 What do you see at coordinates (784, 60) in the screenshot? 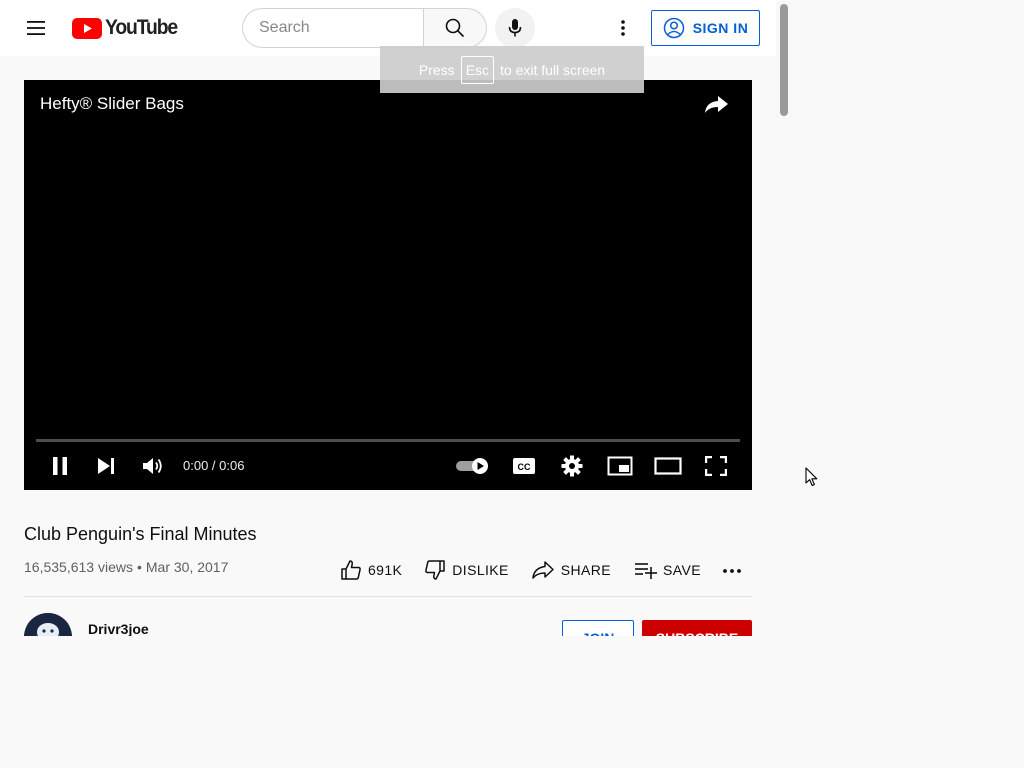
I see `scrollbar-thumb` at bounding box center [784, 60].